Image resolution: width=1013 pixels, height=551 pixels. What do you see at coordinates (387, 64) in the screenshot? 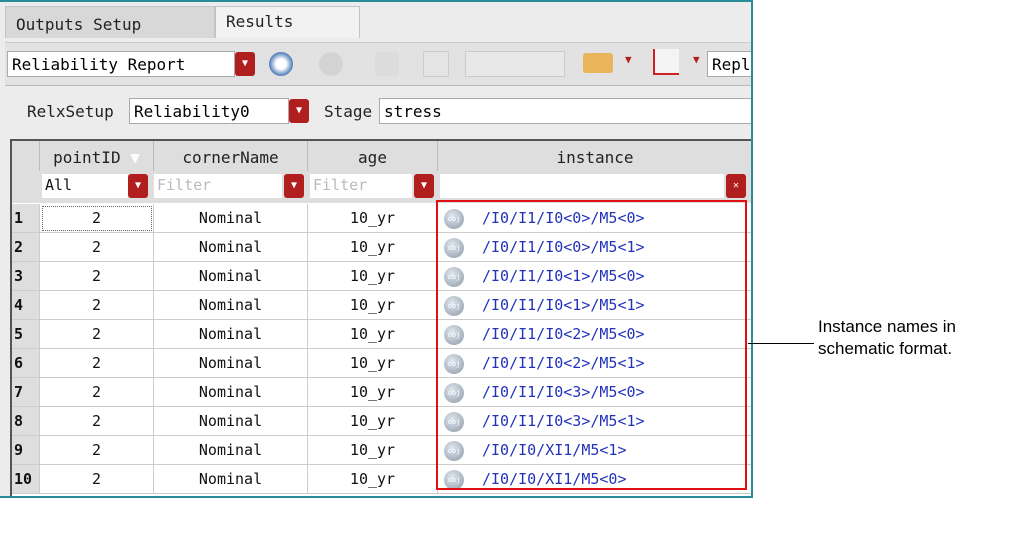
I see `settings-icon` at bounding box center [387, 64].